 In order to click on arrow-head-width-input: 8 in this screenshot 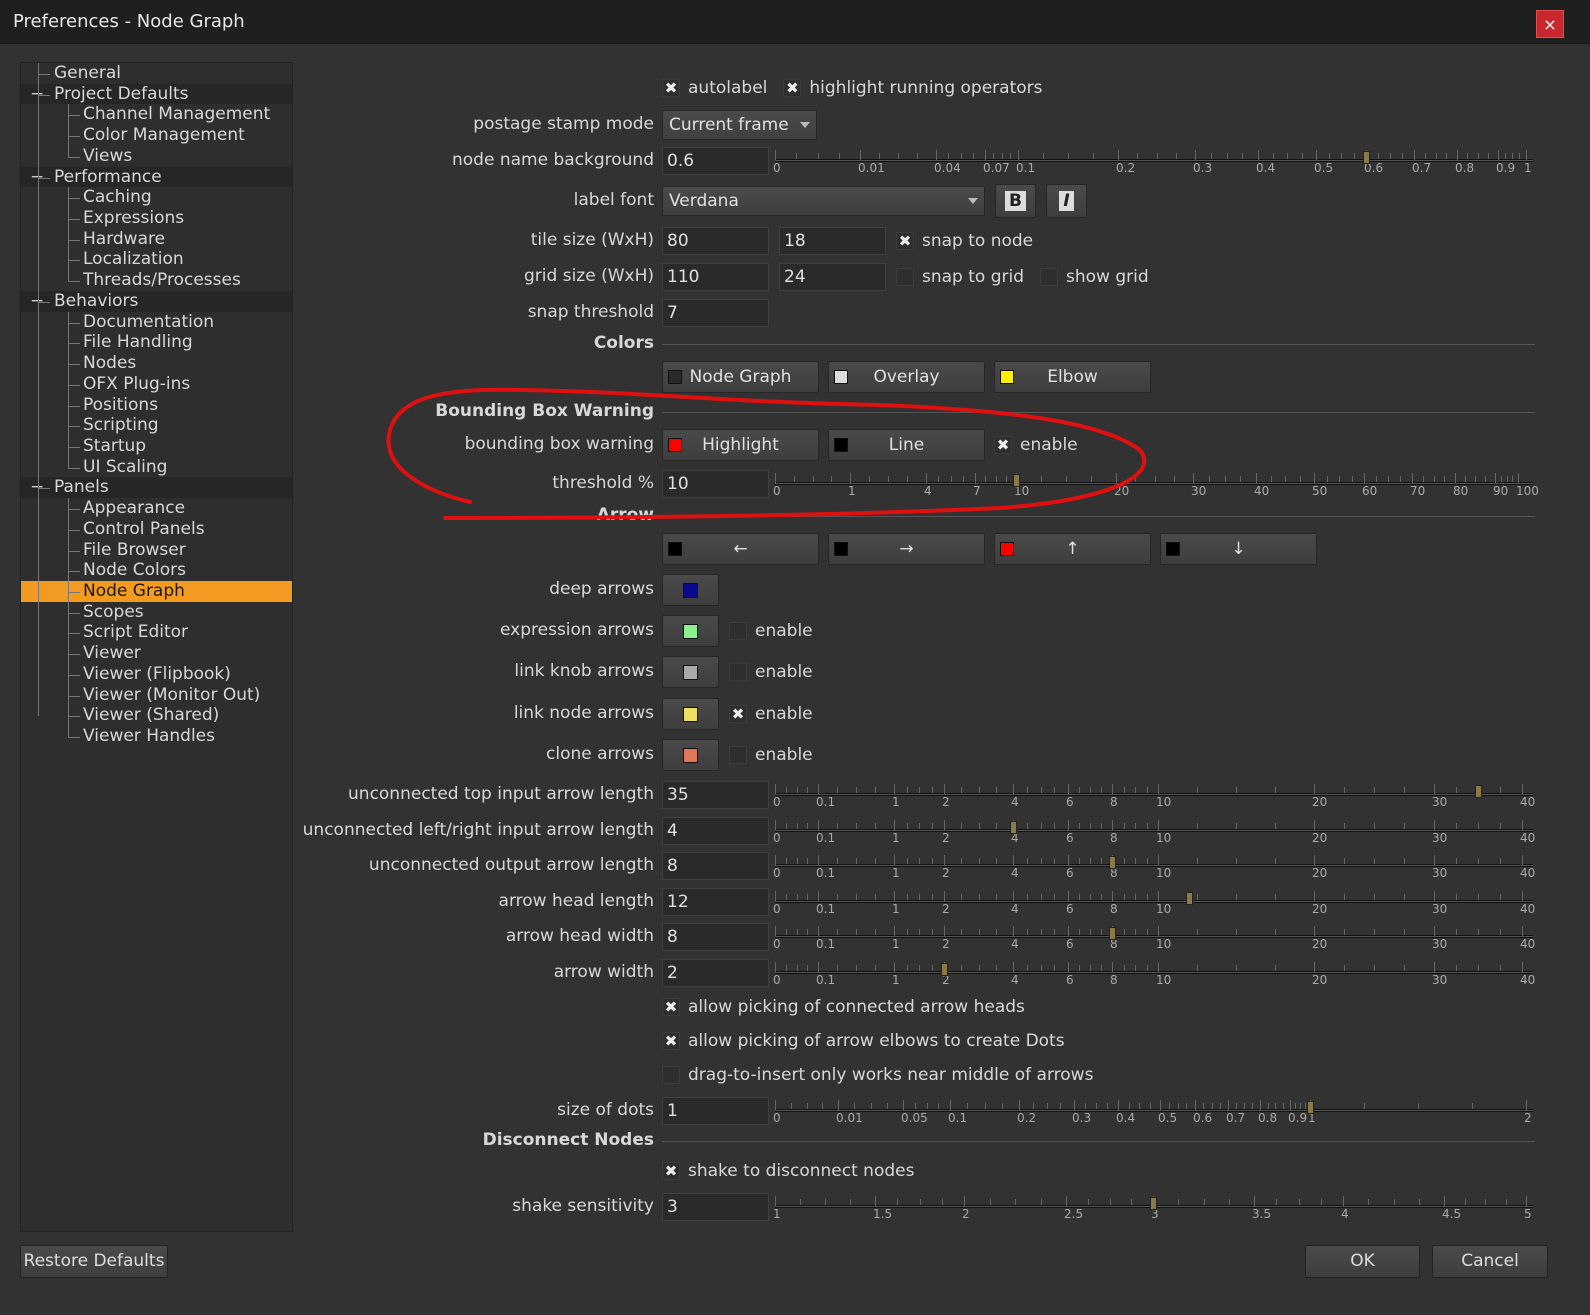, I will do `click(715, 937)`.